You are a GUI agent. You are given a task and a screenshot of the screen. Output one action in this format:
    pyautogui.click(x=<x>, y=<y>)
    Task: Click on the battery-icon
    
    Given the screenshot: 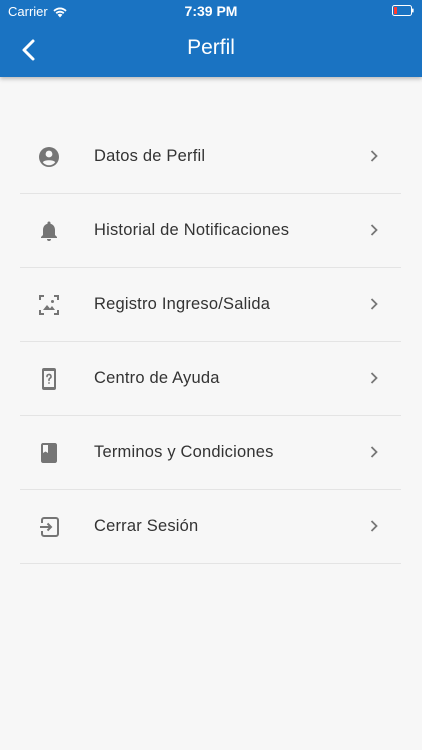 What is the action you would take?
    pyautogui.click(x=403, y=10)
    